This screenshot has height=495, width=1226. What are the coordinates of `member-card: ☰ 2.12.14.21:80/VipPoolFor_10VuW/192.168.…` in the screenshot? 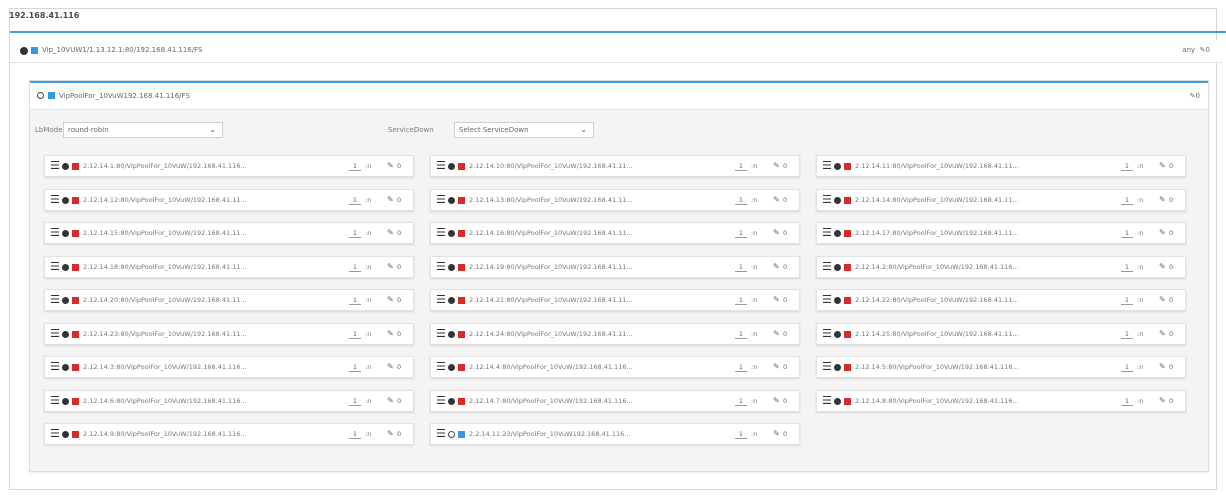 It's located at (615, 300).